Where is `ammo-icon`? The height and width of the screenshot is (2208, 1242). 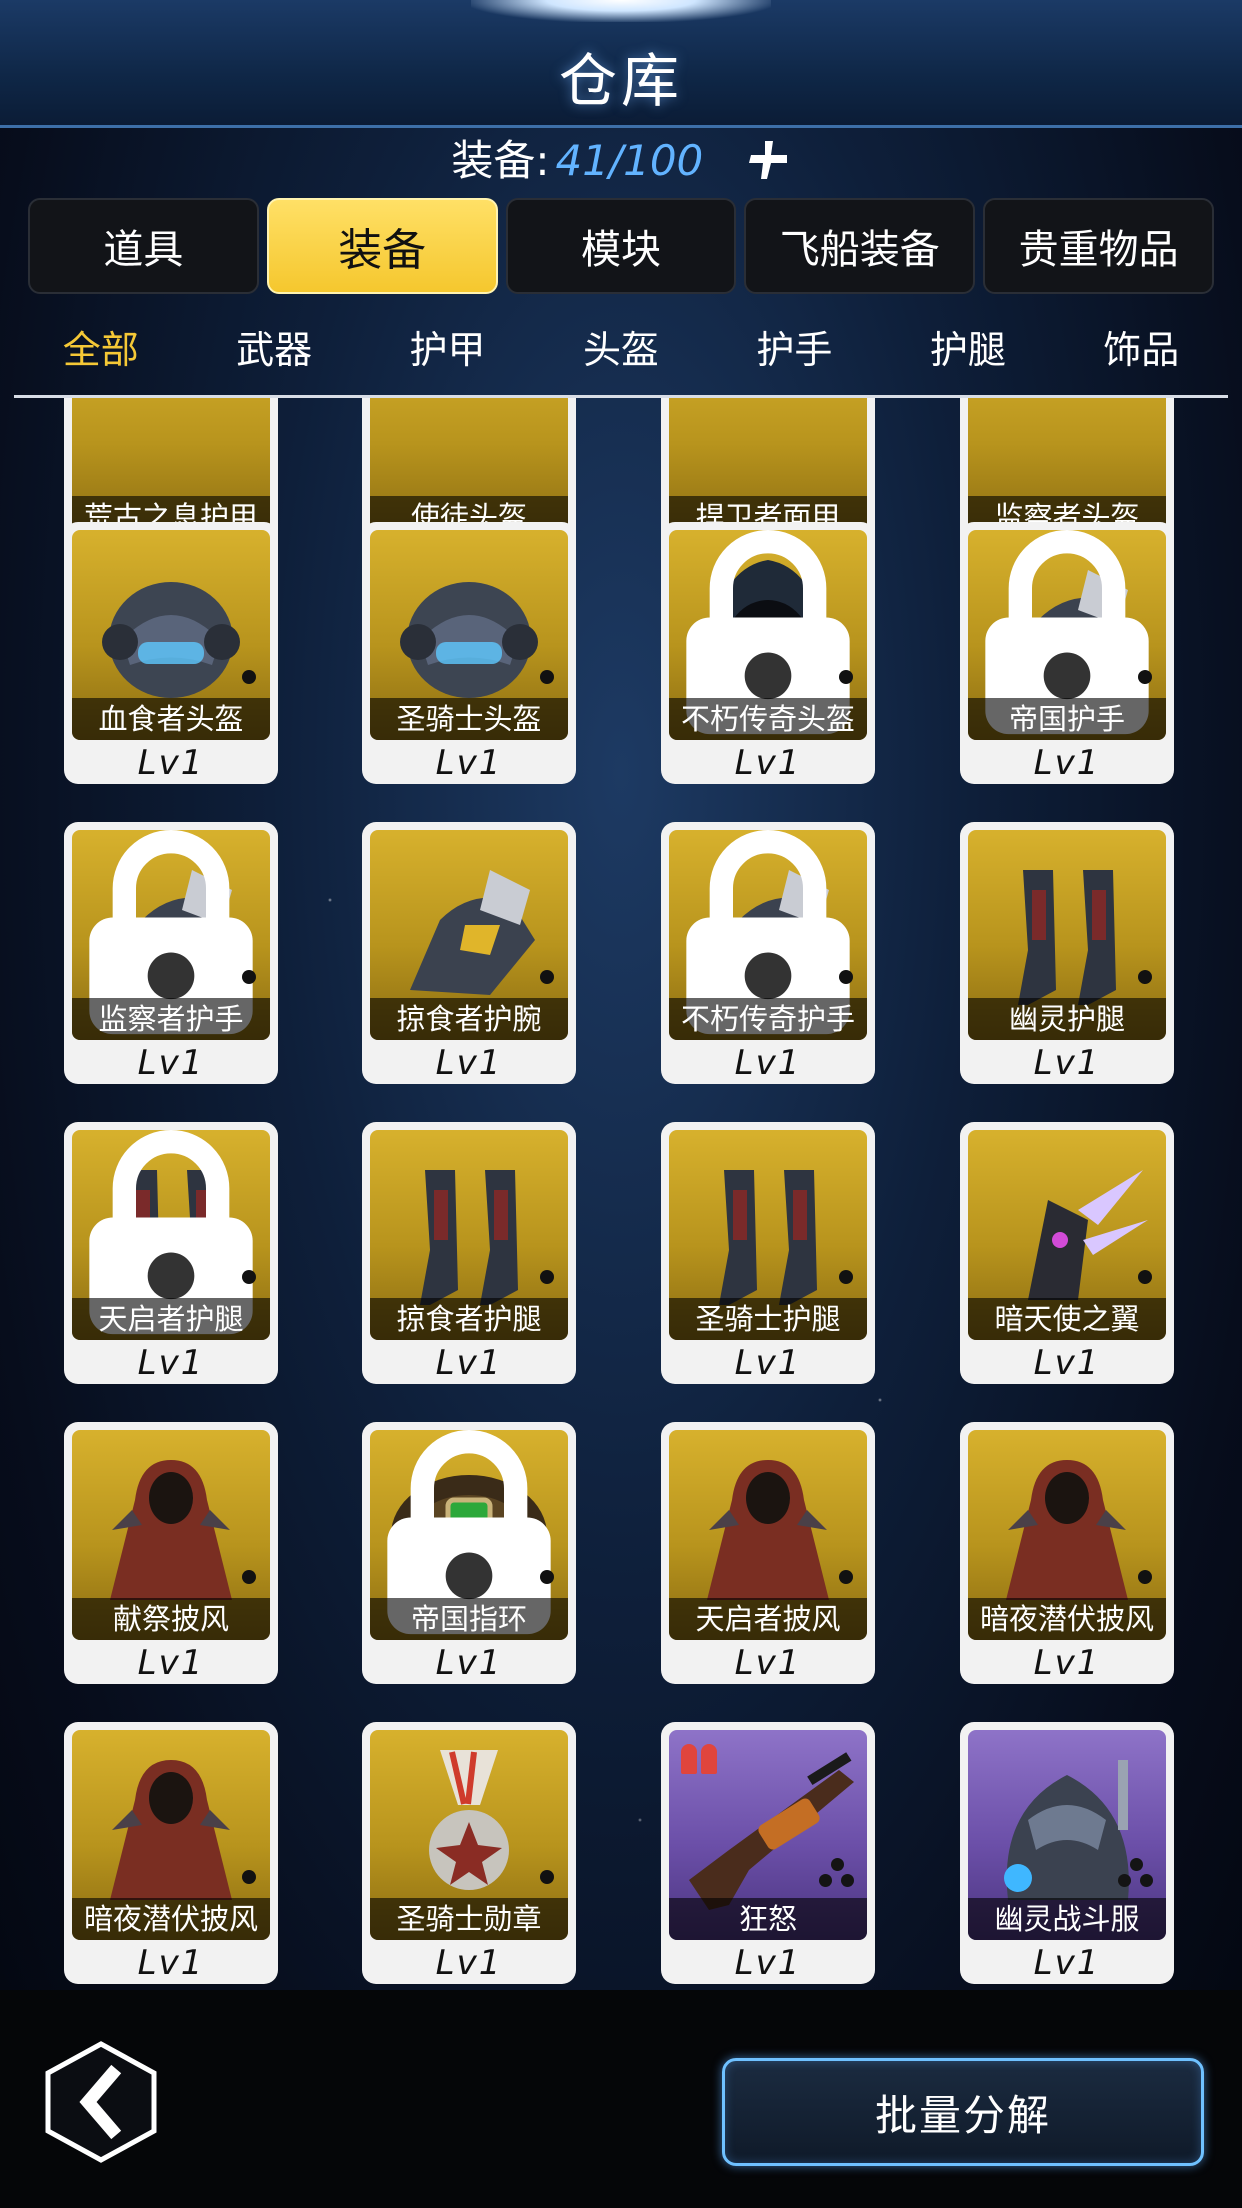
ammo-icon is located at coordinates (699, 1758).